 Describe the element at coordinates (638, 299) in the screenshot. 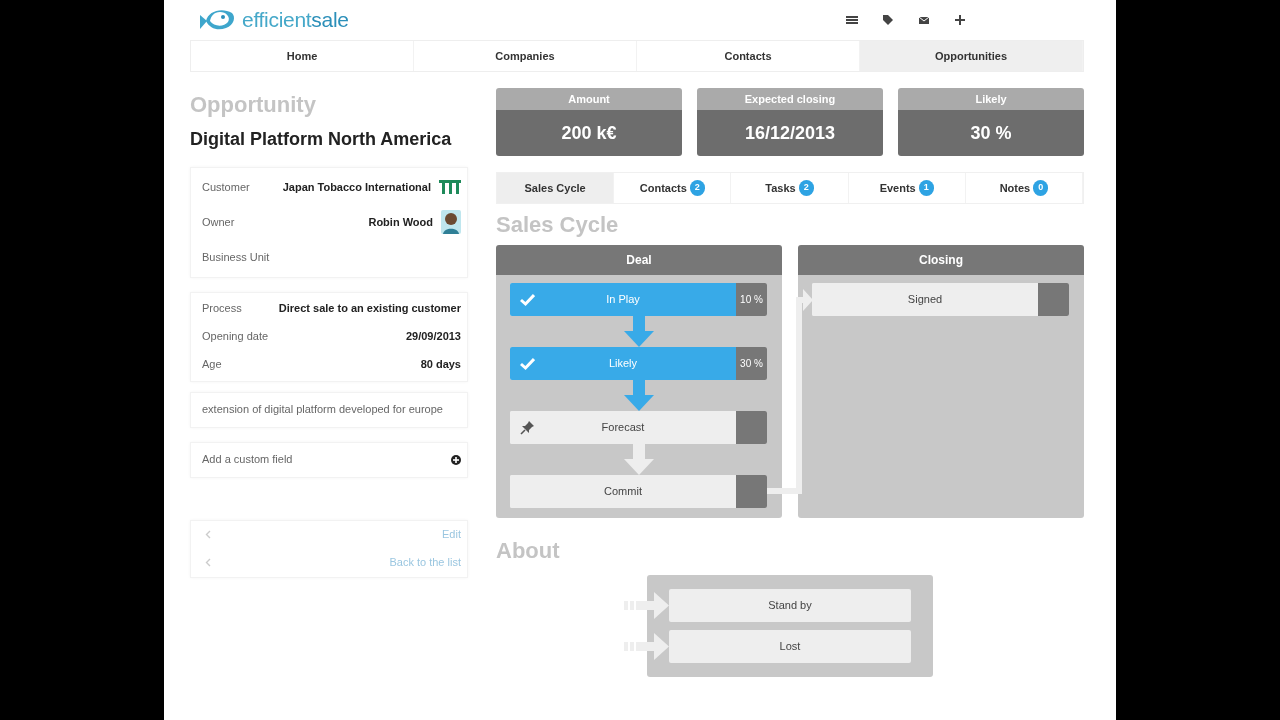

I see `stage-button: In Play 10 %` at that location.